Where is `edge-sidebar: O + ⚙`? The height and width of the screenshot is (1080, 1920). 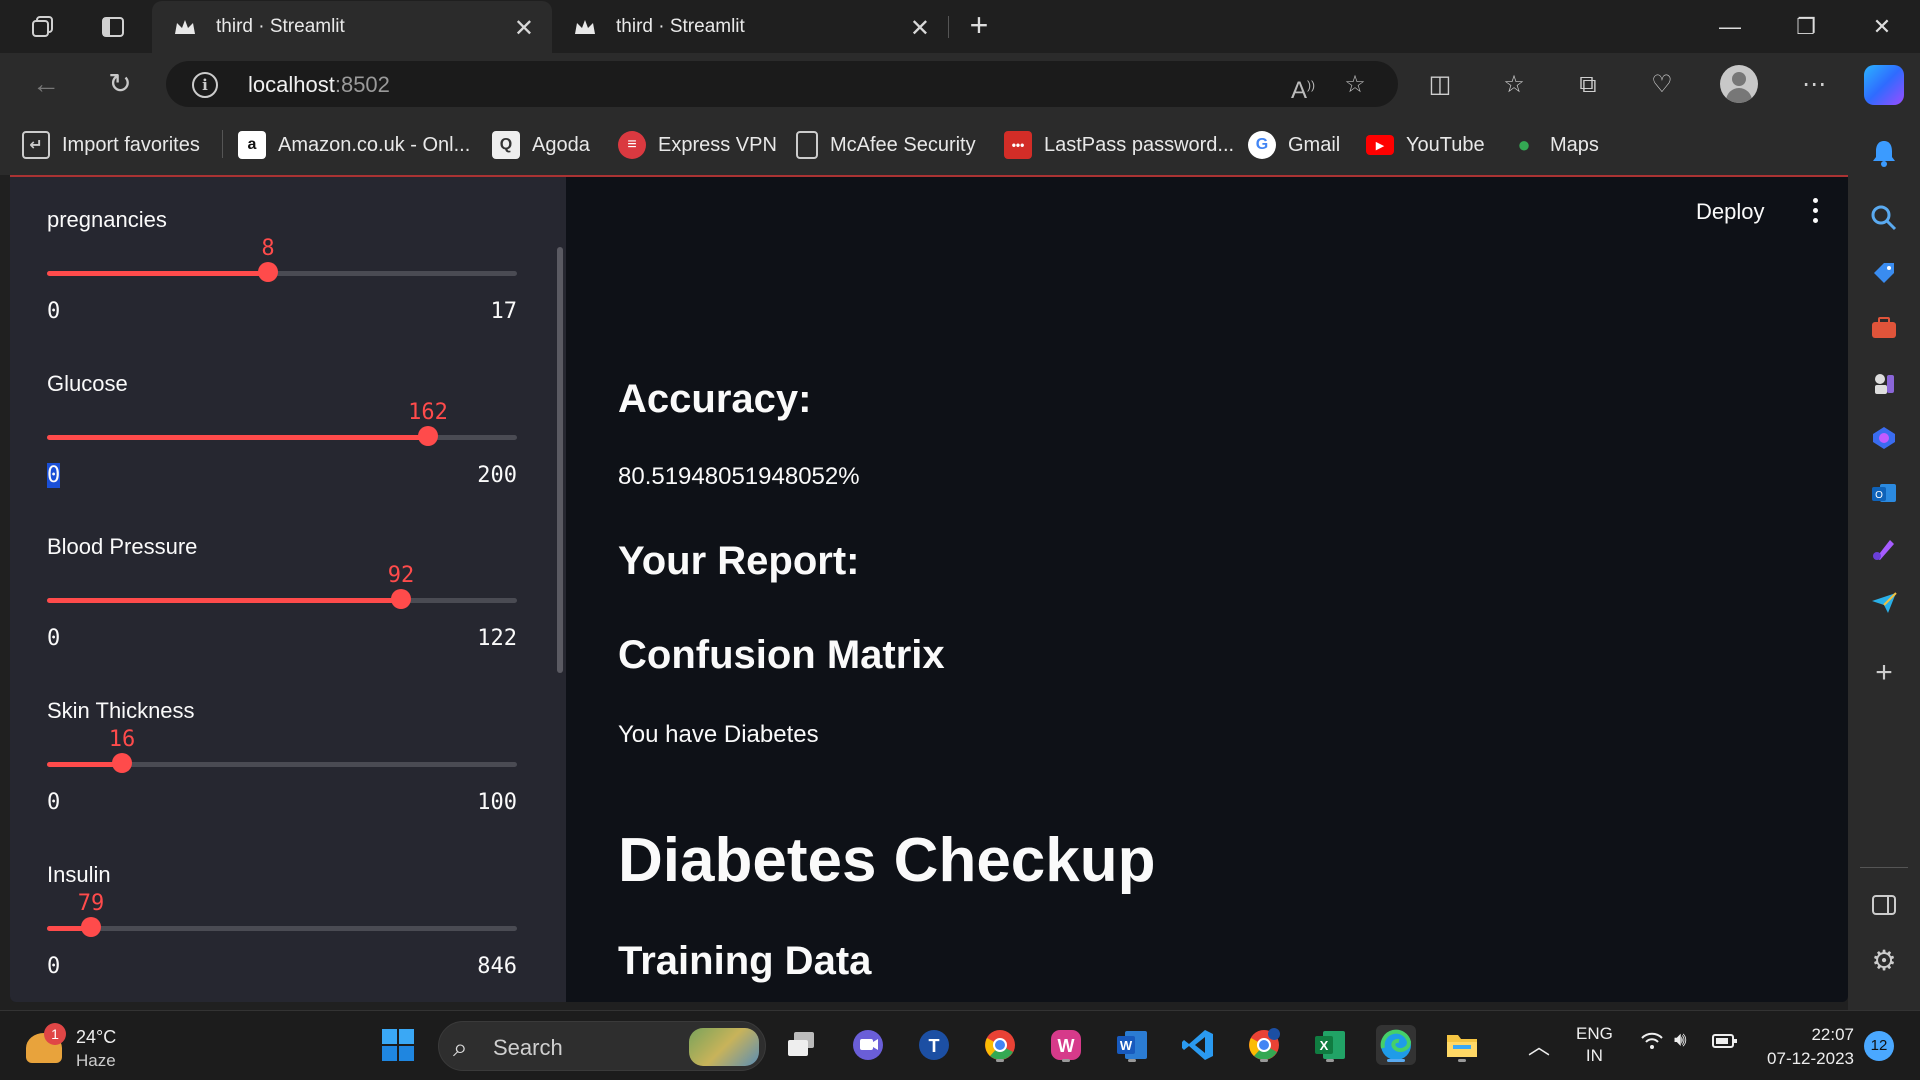
edge-sidebar: O + ⚙ is located at coordinates (1884, 565).